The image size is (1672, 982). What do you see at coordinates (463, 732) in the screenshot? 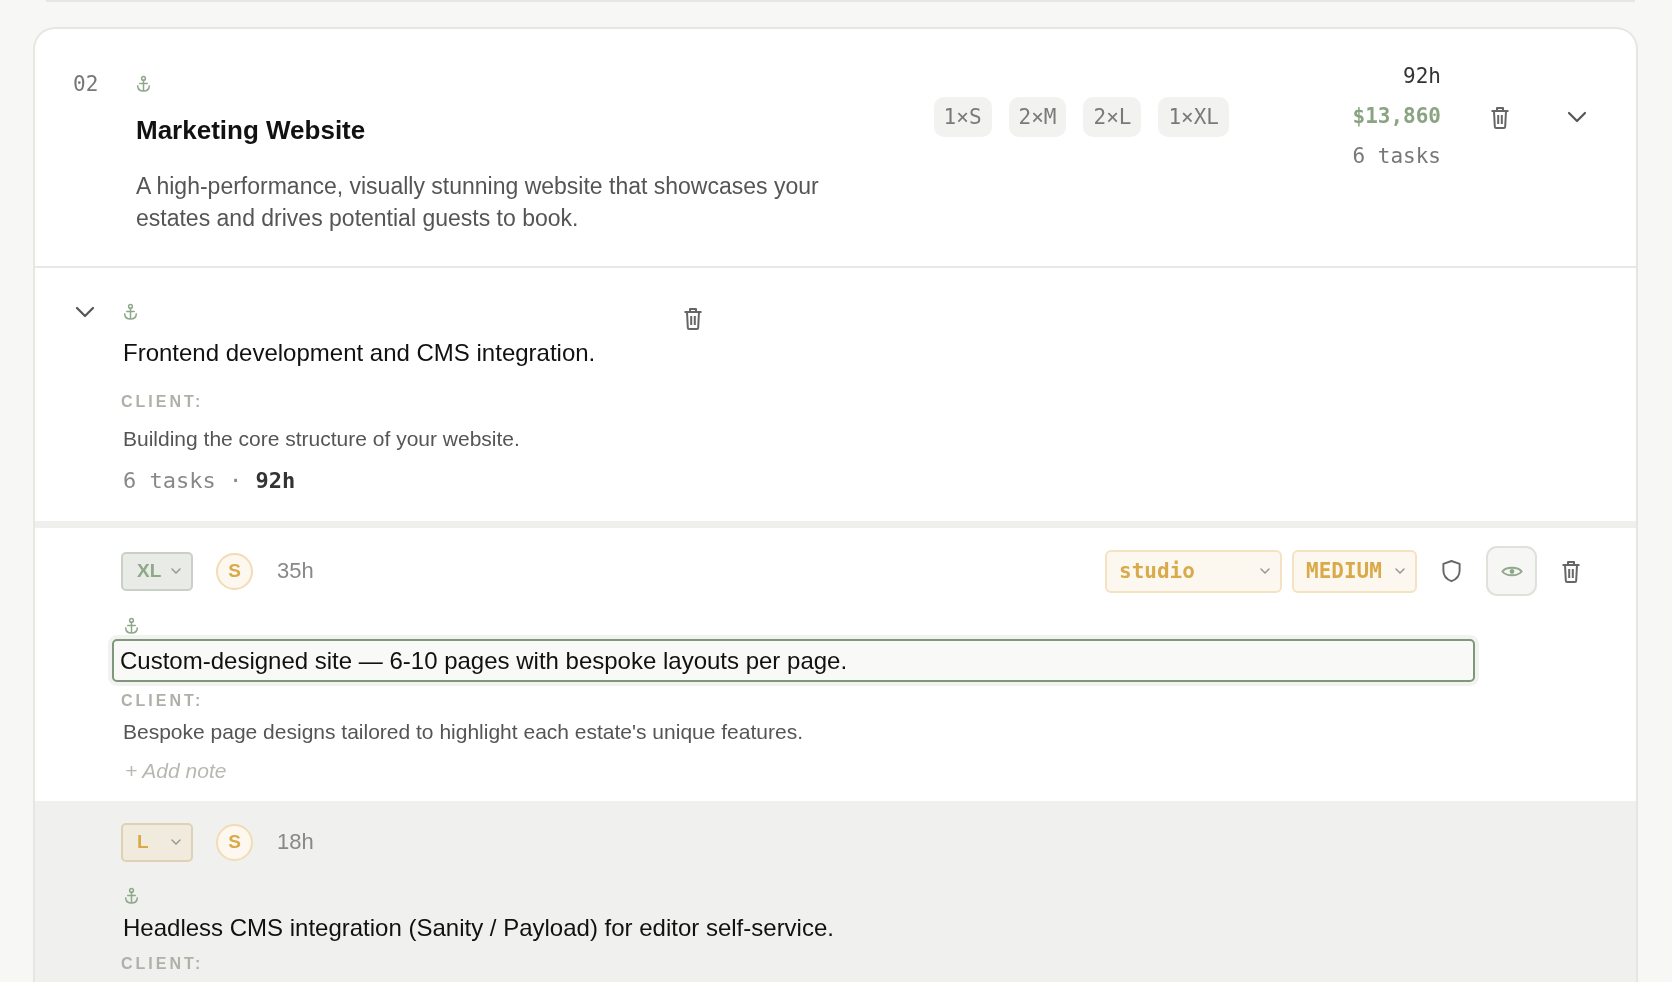
I see `client-note: Bespoke page designs tailored to highlight each estate's unique features.` at bounding box center [463, 732].